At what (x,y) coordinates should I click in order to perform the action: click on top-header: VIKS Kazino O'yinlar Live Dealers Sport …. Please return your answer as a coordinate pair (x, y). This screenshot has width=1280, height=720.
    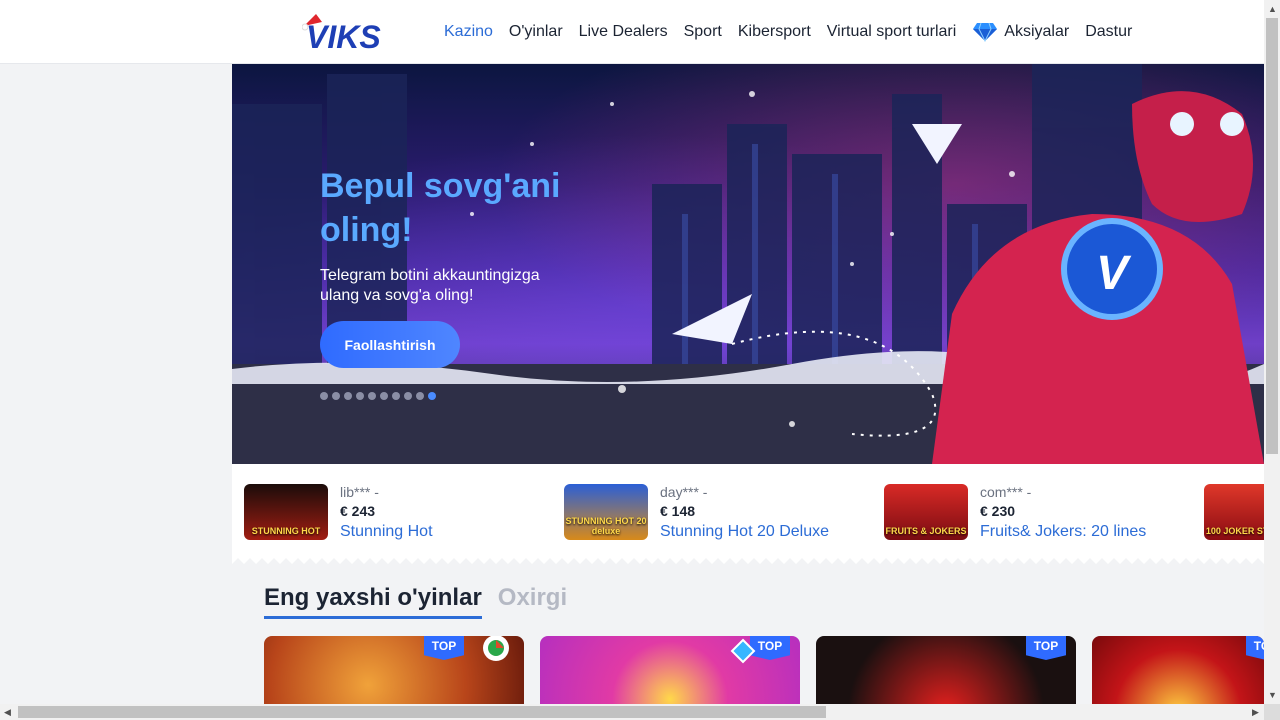
    Looking at the image, I should click on (632, 32).